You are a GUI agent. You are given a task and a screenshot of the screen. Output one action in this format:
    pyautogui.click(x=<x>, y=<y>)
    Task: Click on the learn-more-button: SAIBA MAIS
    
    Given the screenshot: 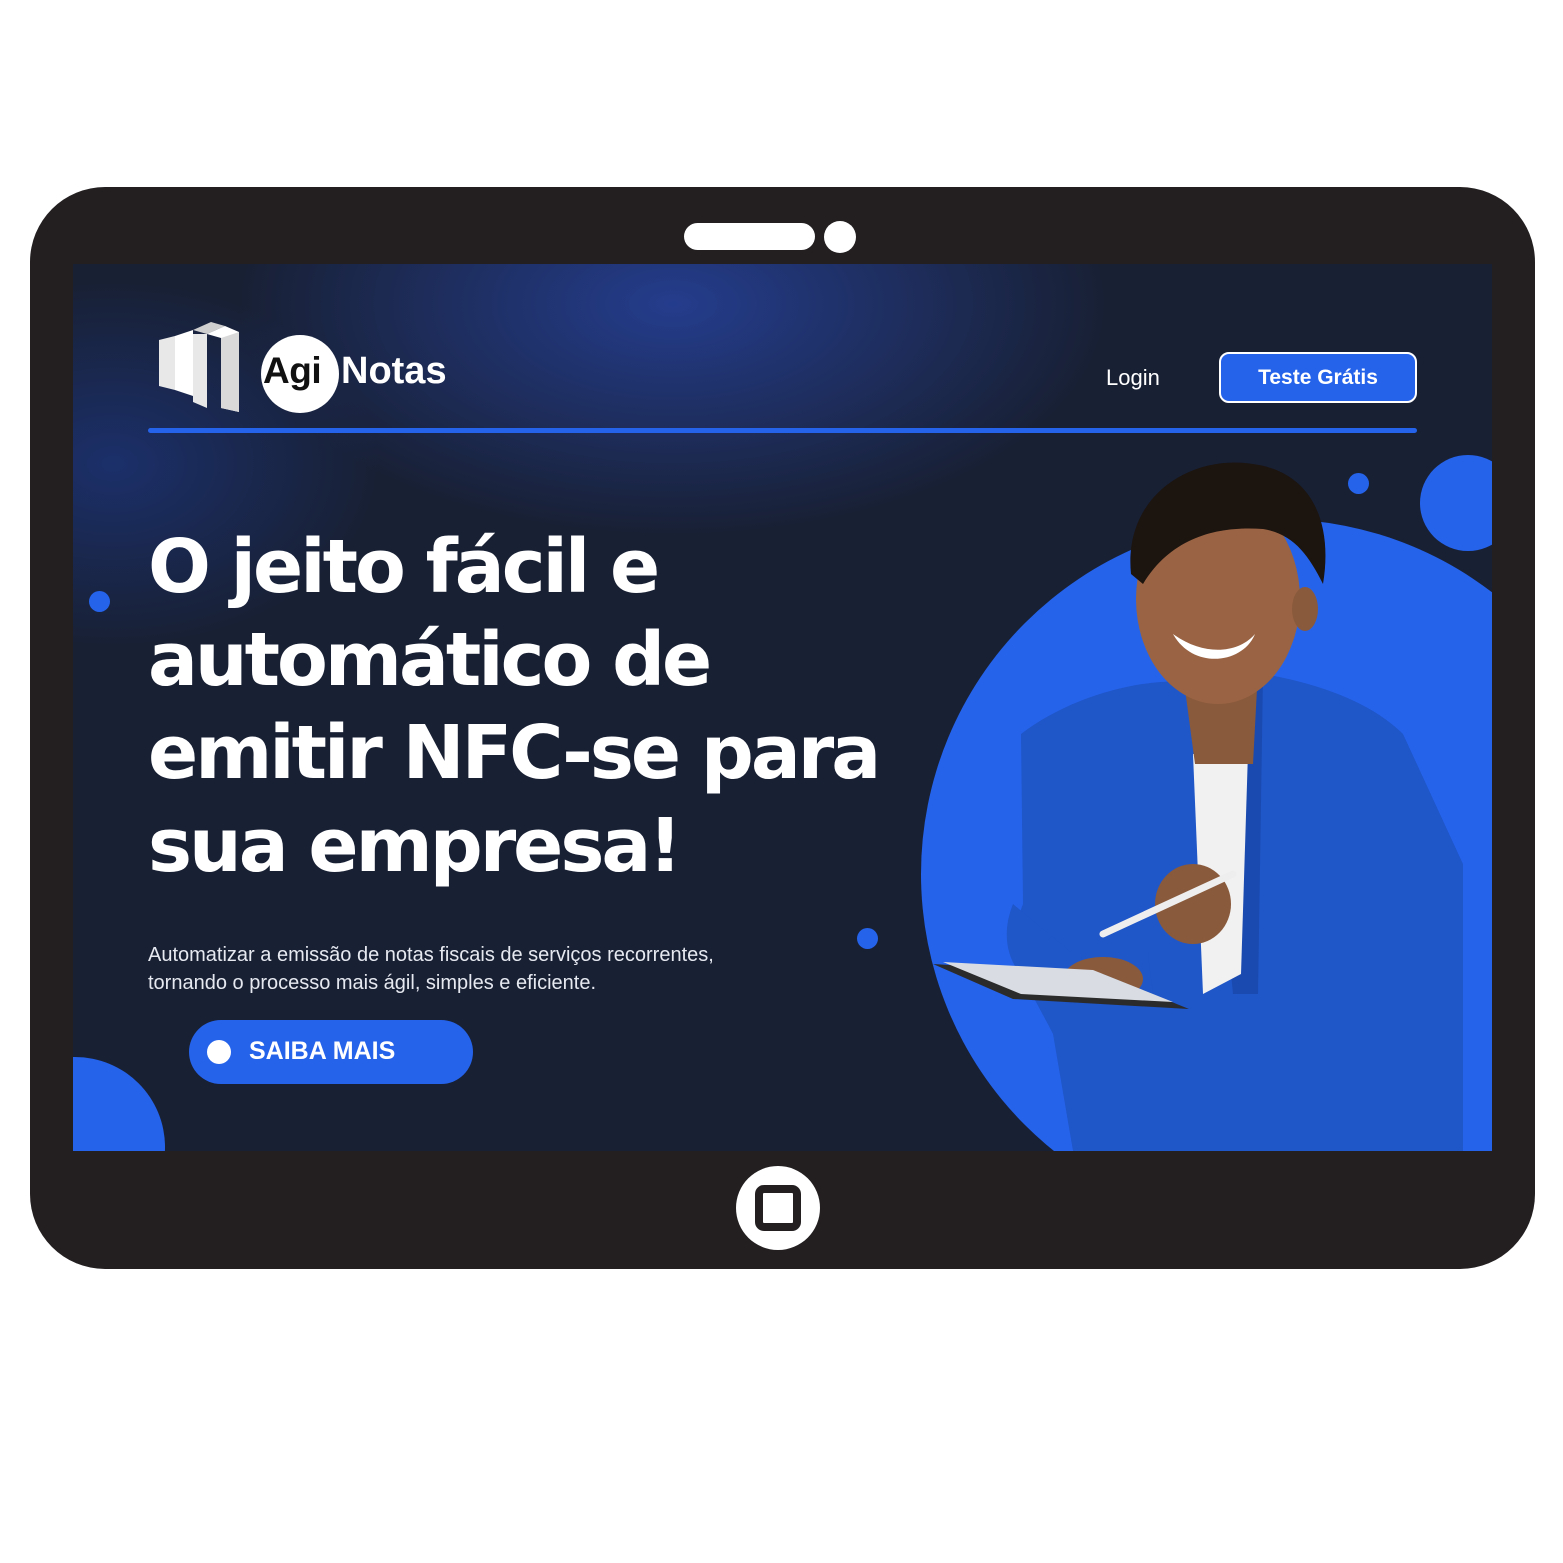 What is the action you would take?
    pyautogui.click(x=331, y=1052)
    